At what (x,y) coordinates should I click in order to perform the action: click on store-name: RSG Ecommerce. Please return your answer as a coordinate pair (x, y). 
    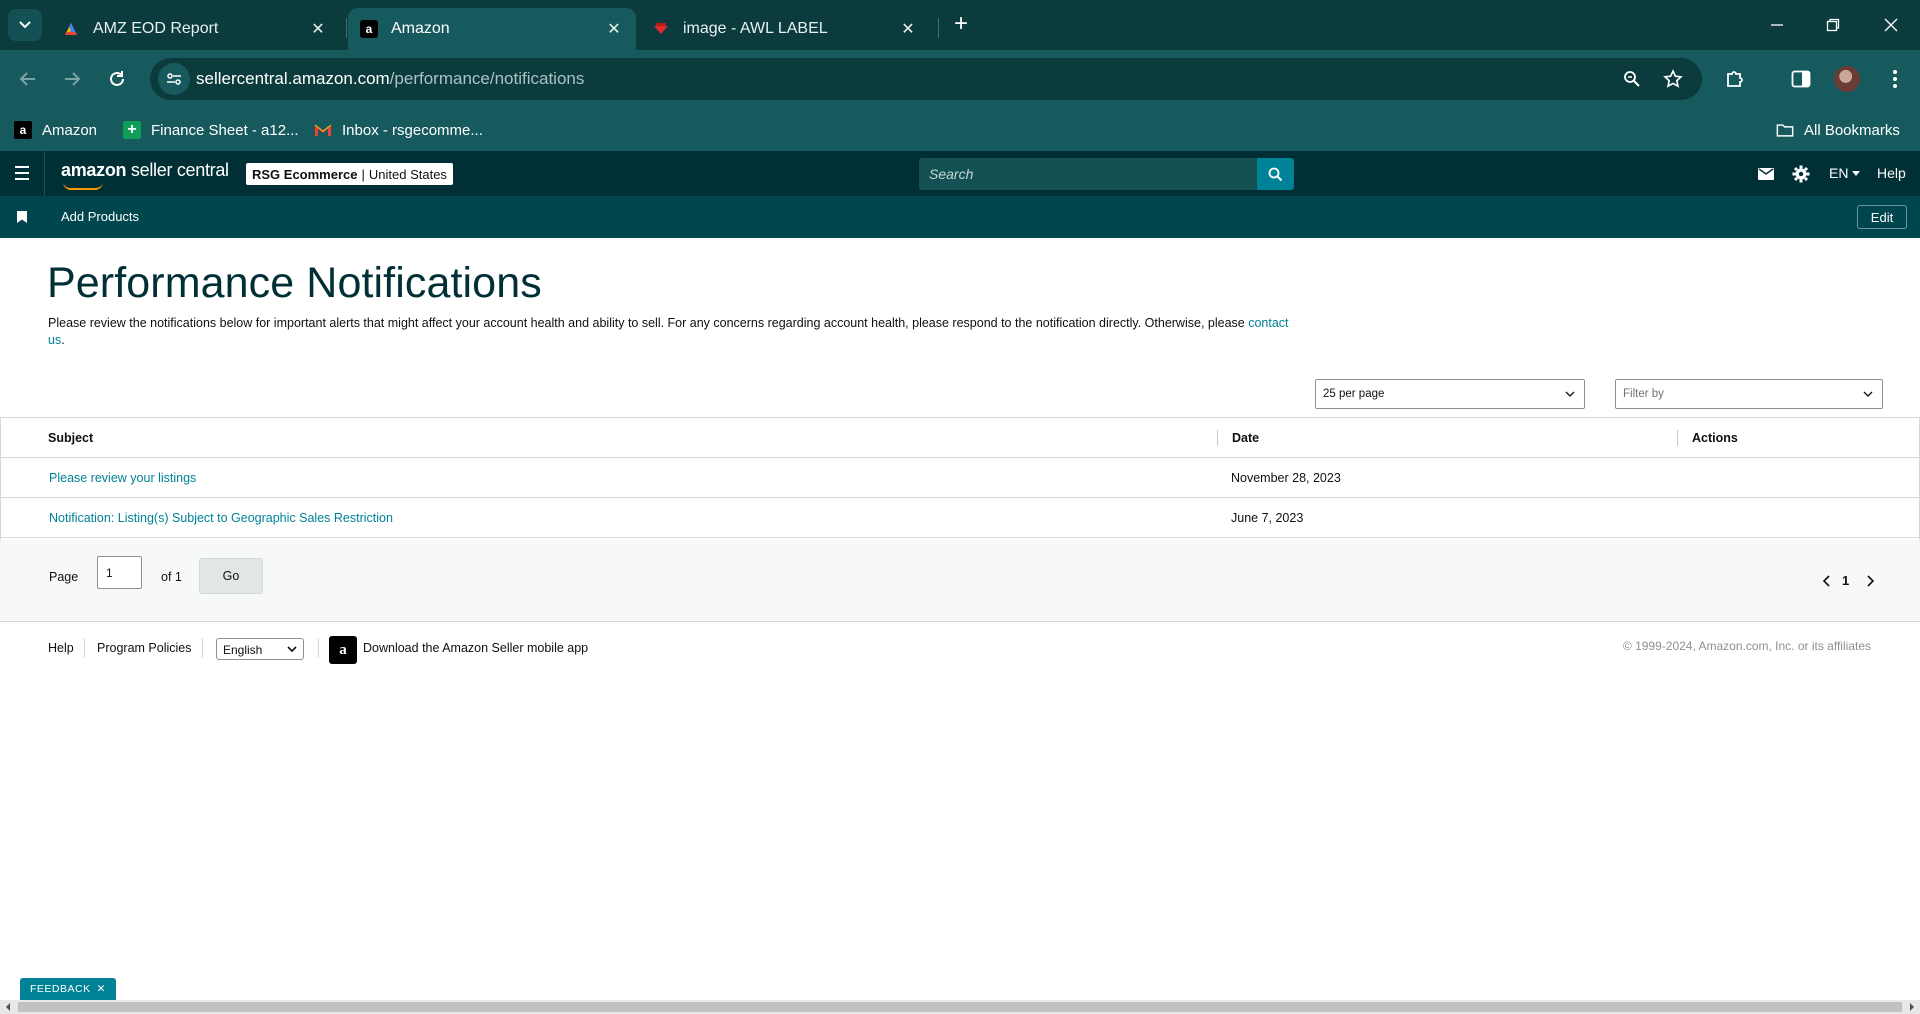
    Looking at the image, I should click on (305, 174).